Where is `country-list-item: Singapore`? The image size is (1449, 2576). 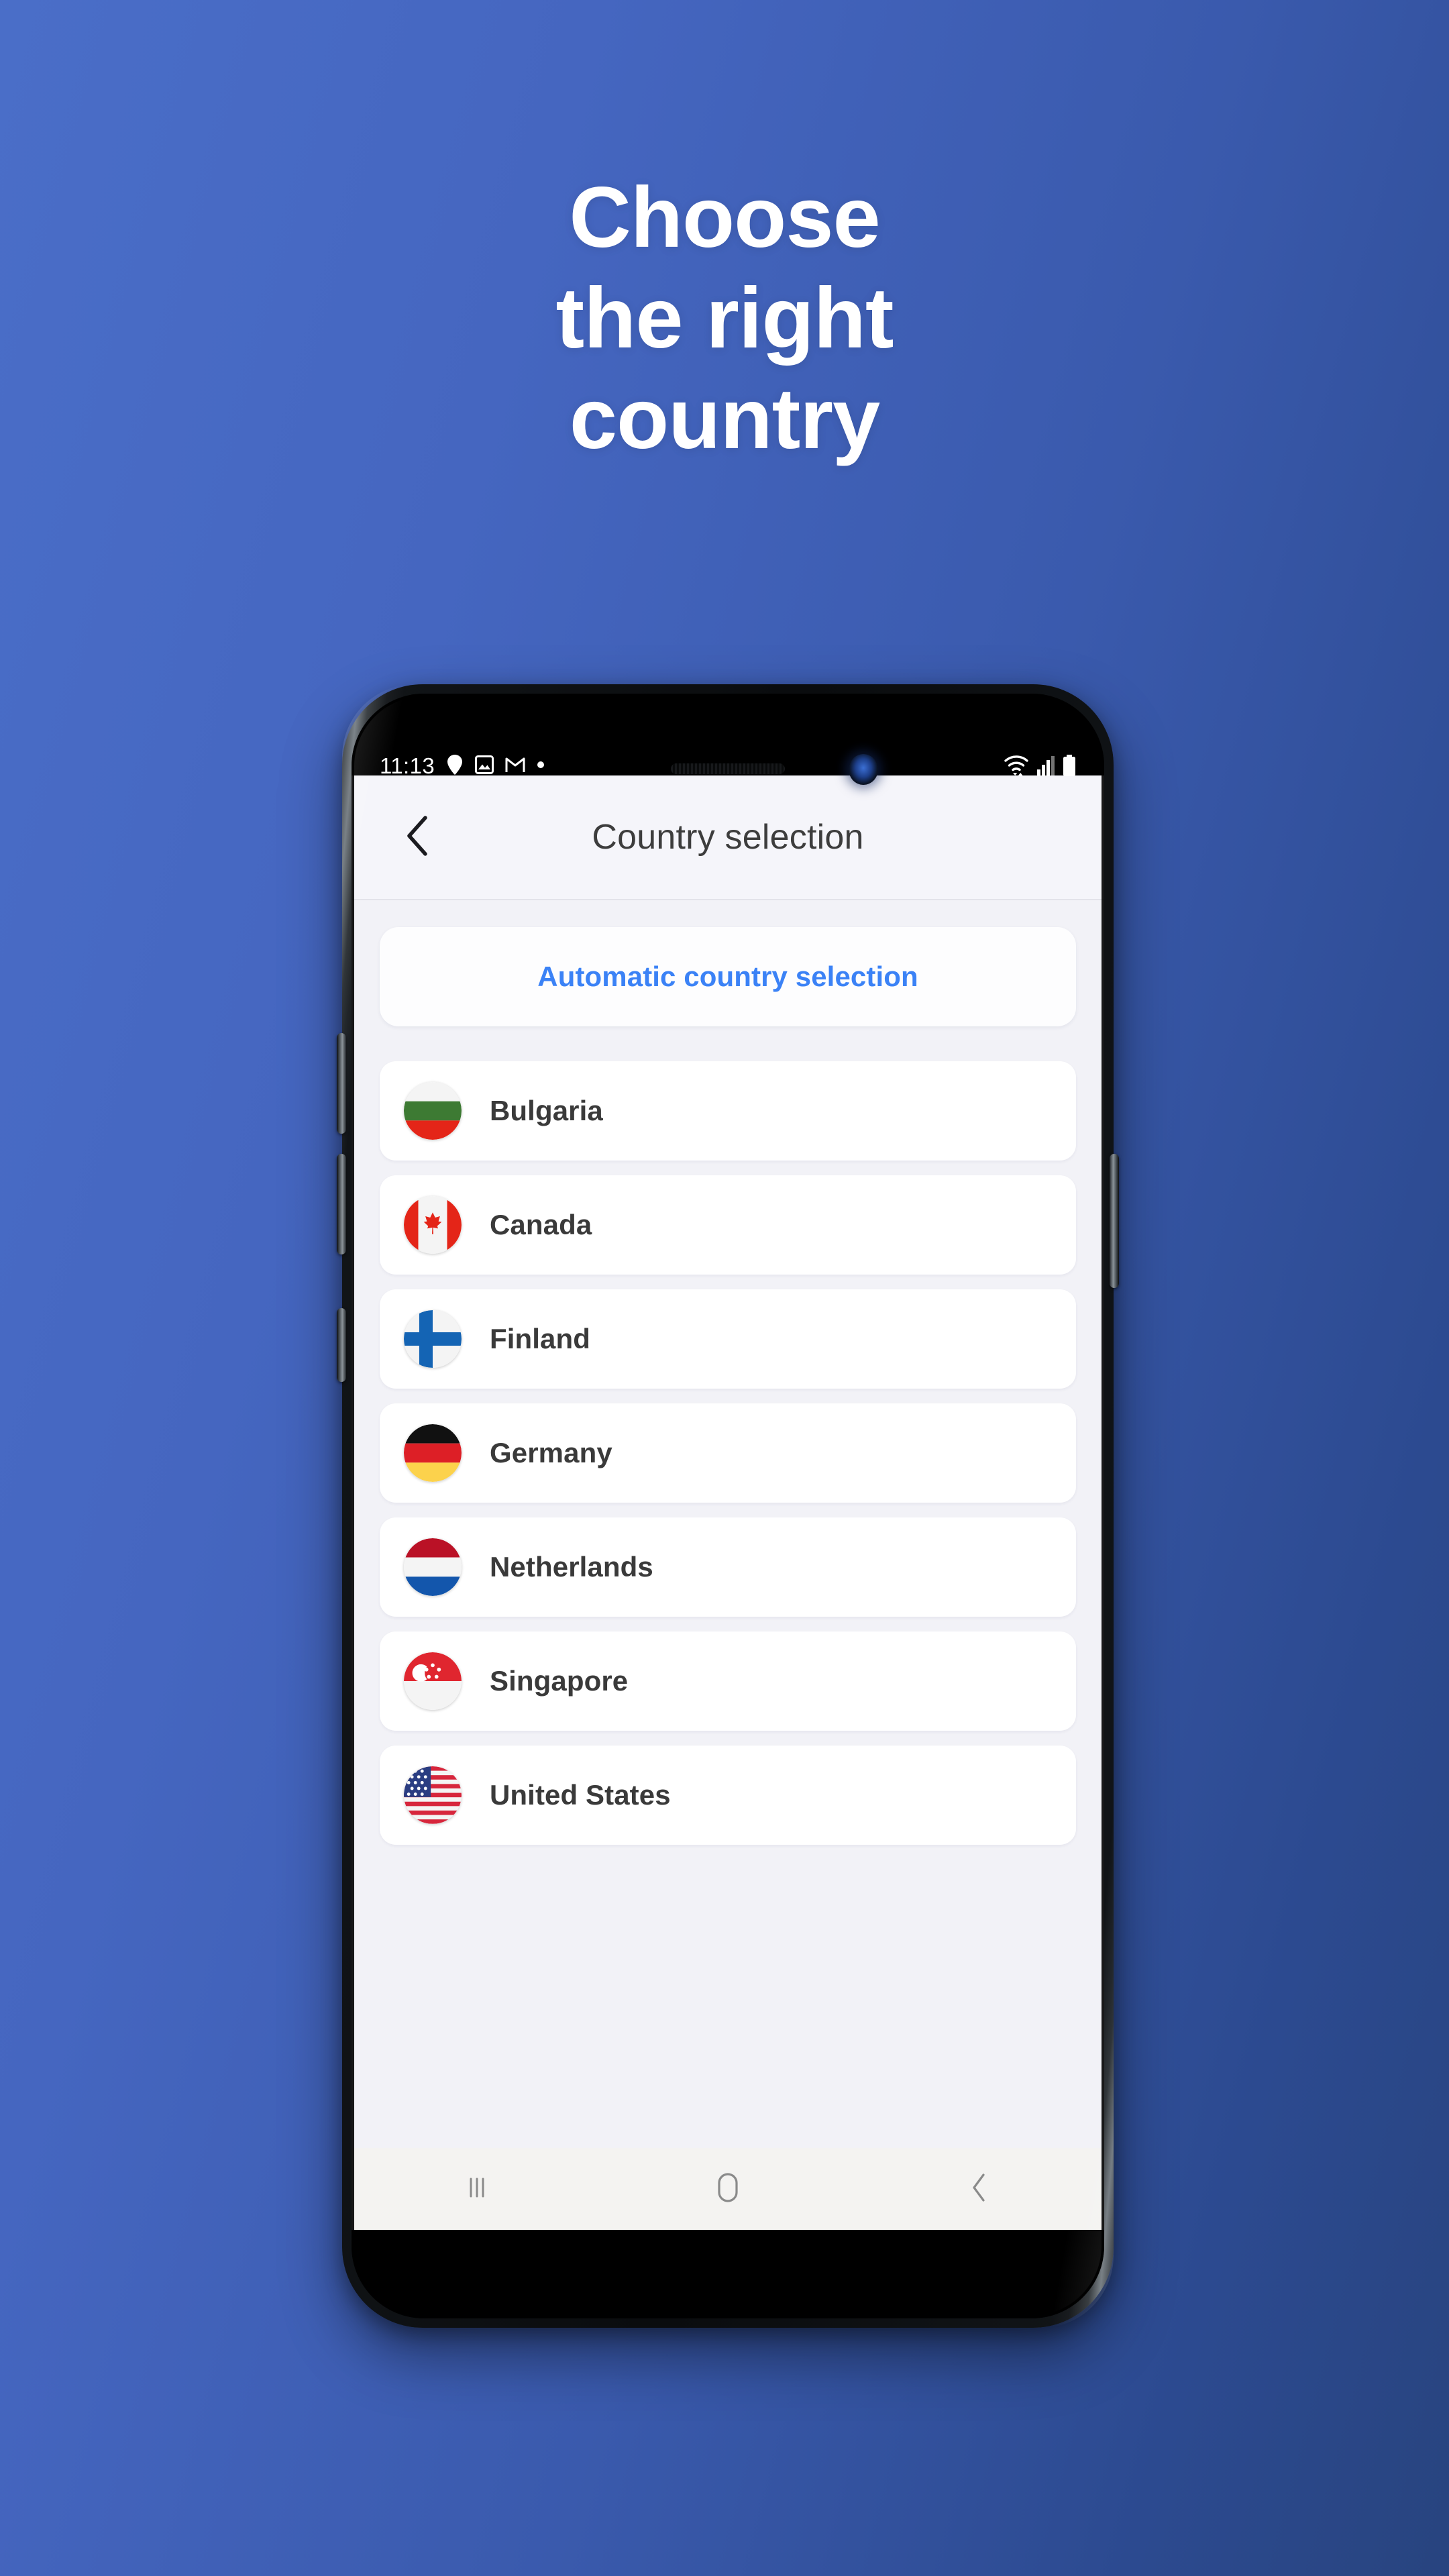 country-list-item: Singapore is located at coordinates (728, 1681).